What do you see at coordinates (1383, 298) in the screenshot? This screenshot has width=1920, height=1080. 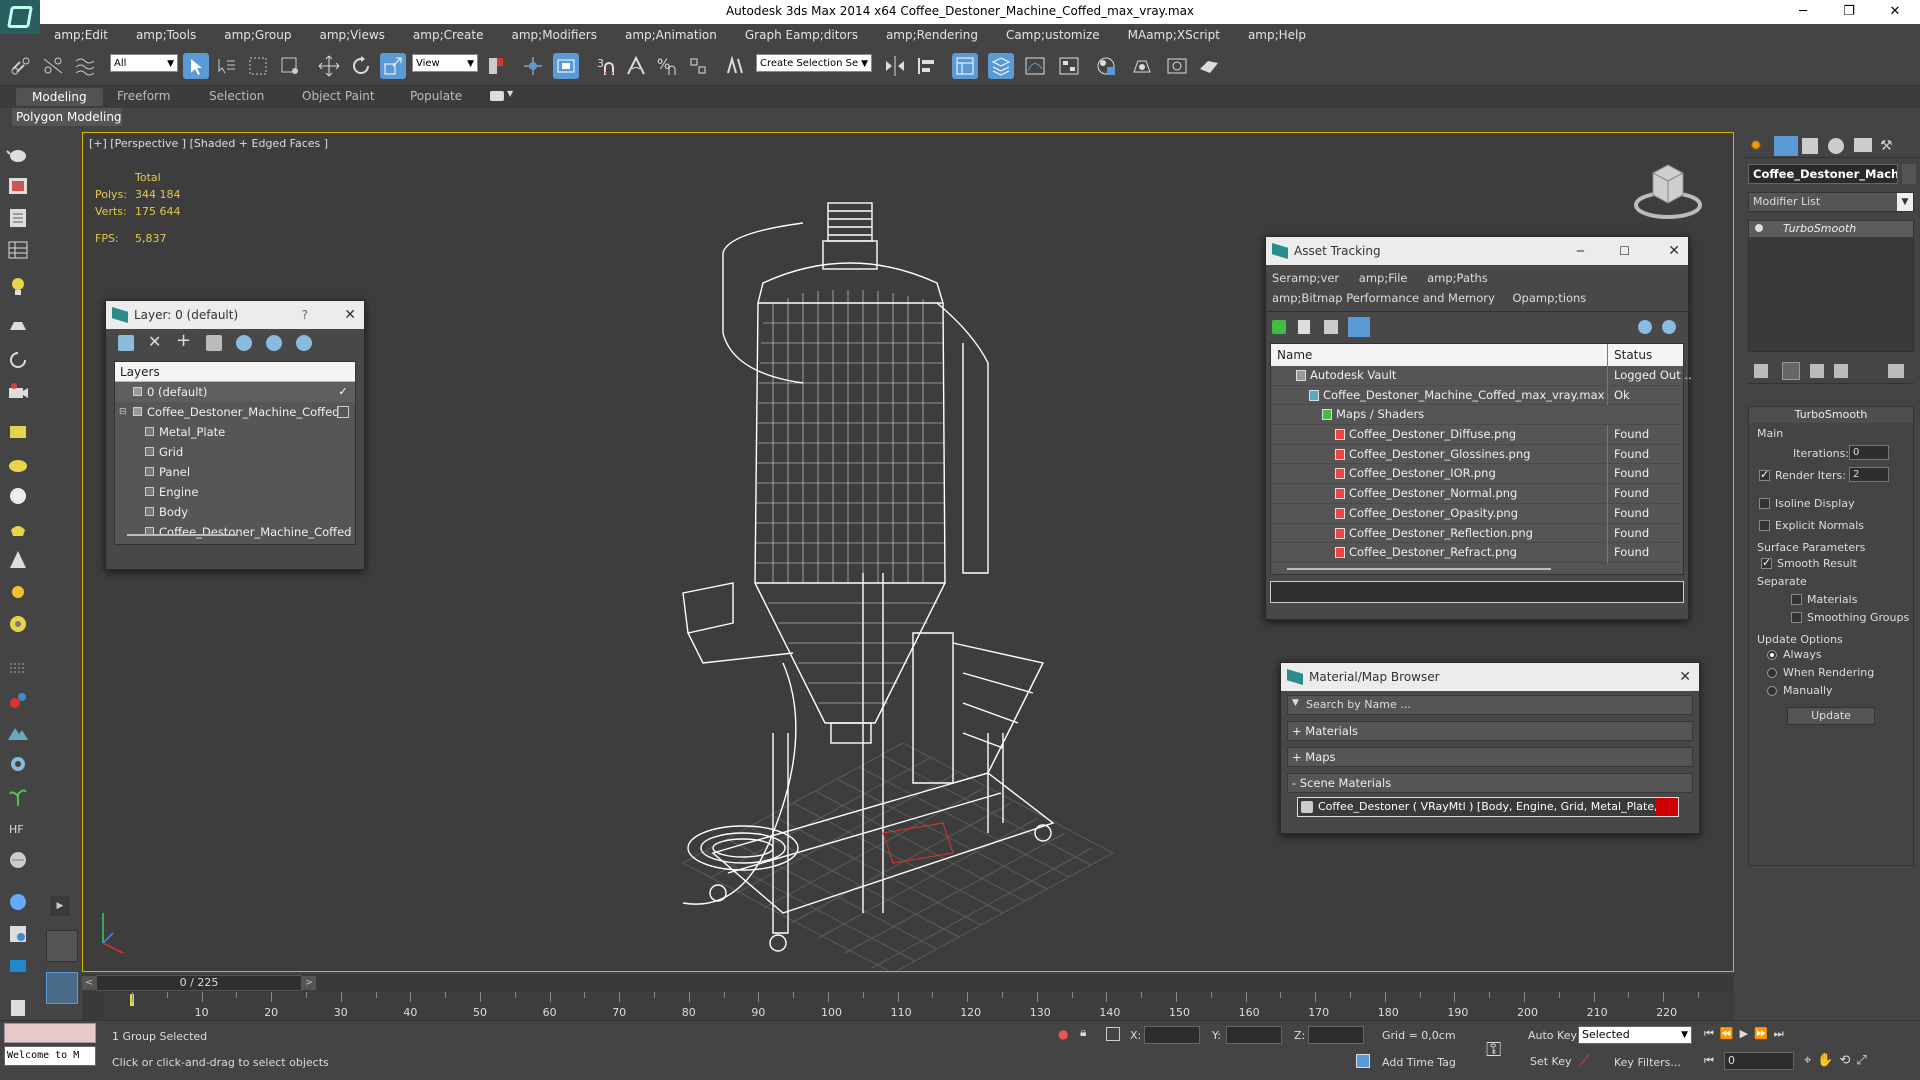 I see `asset-menu-bitmap-performance: amp;Bitmap Performance and Memory` at bounding box center [1383, 298].